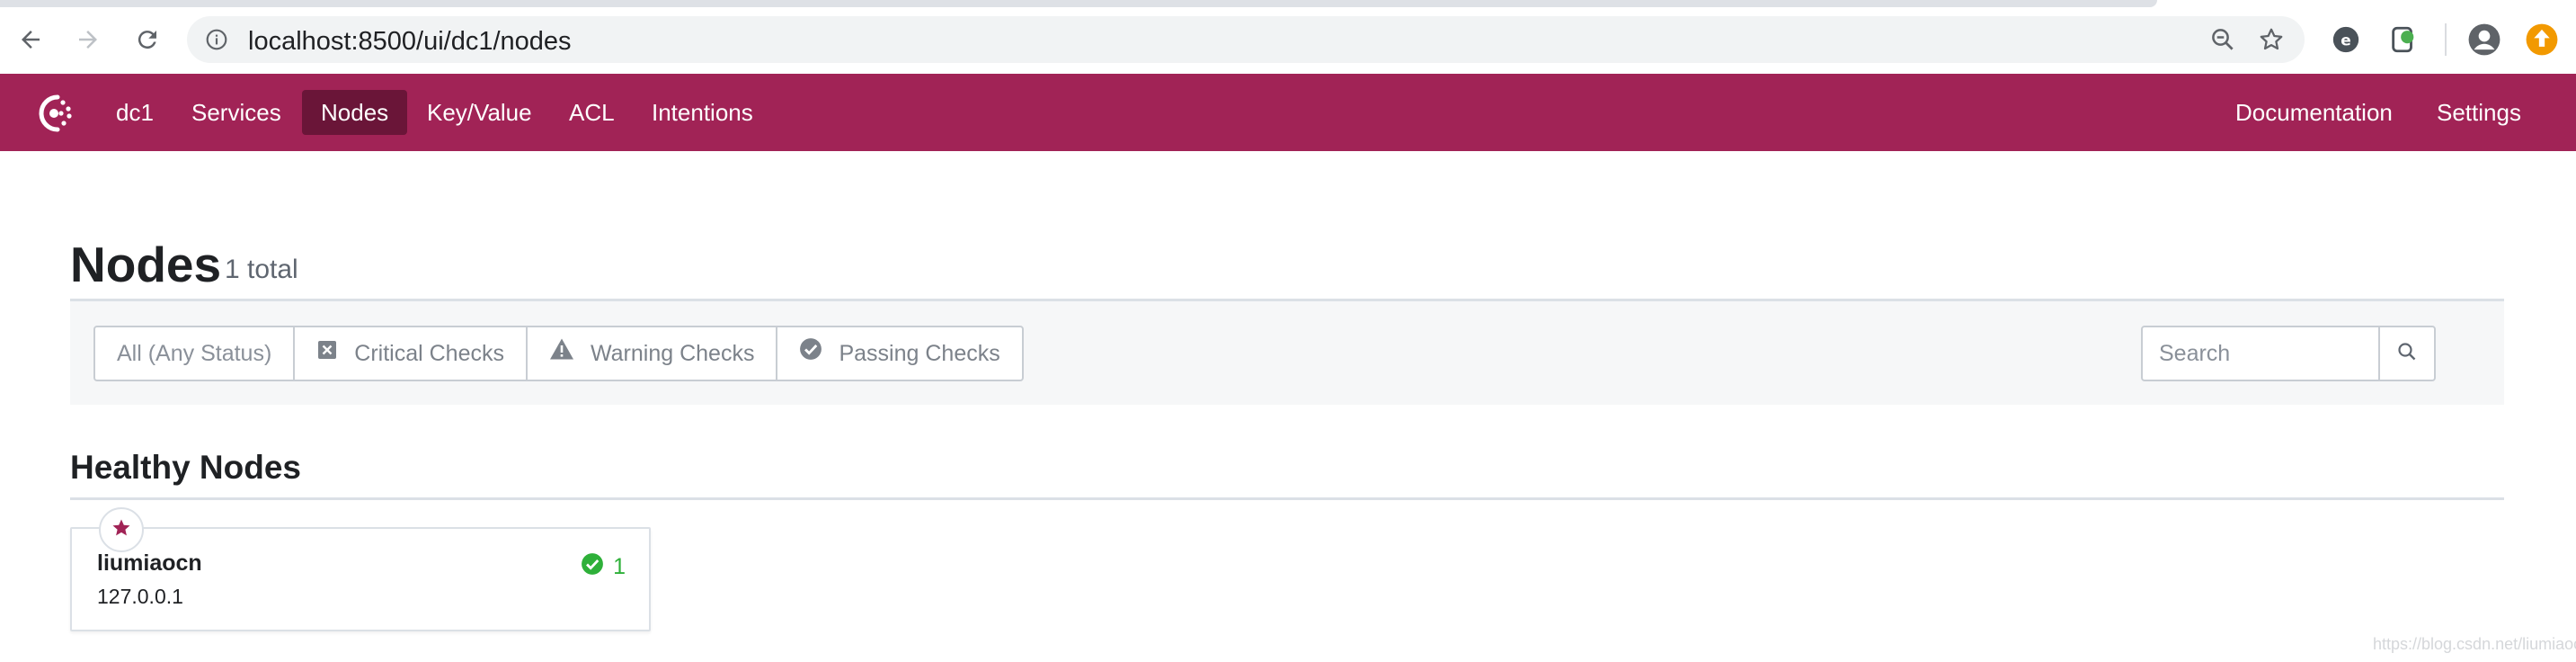  What do you see at coordinates (2446, 40) in the screenshot?
I see `toolbar-separator` at bounding box center [2446, 40].